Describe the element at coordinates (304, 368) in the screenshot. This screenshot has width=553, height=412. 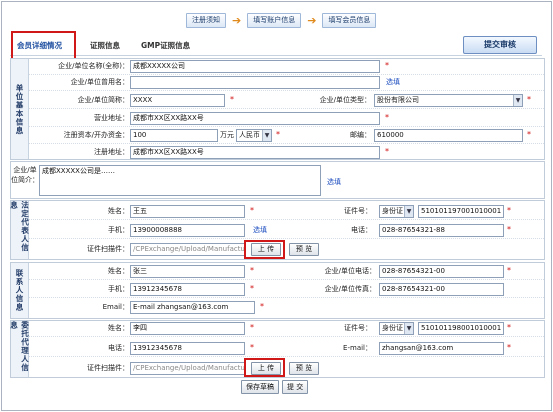
I see `agent-preview-button: 预 览` at that location.